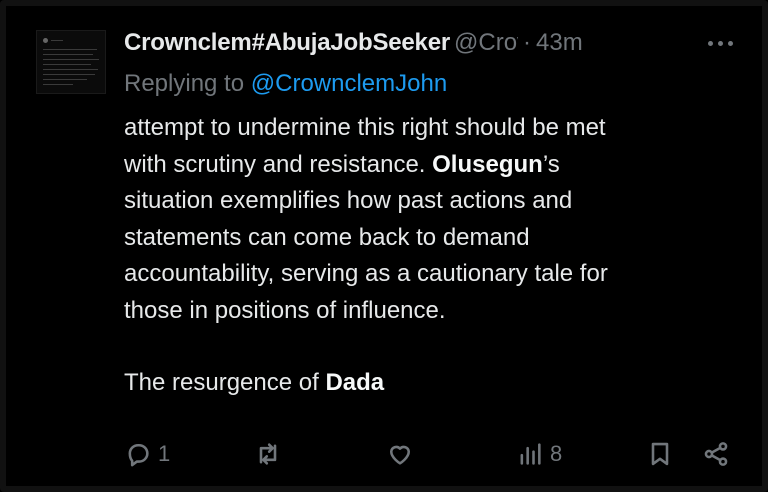  I want to click on avatar-dot, so click(45, 40).